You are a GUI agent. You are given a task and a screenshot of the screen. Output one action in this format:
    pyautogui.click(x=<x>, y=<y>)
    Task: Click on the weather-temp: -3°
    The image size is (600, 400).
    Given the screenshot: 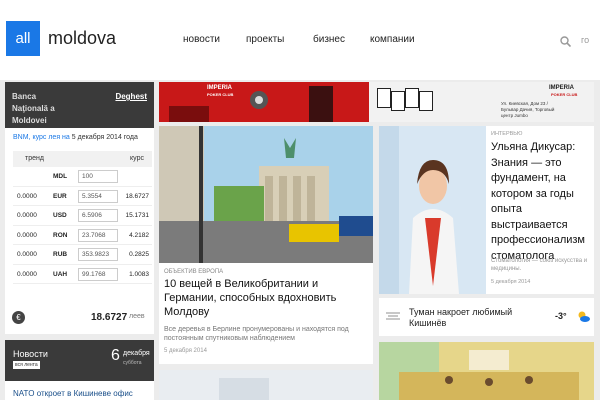 What is the action you would take?
    pyautogui.click(x=561, y=316)
    